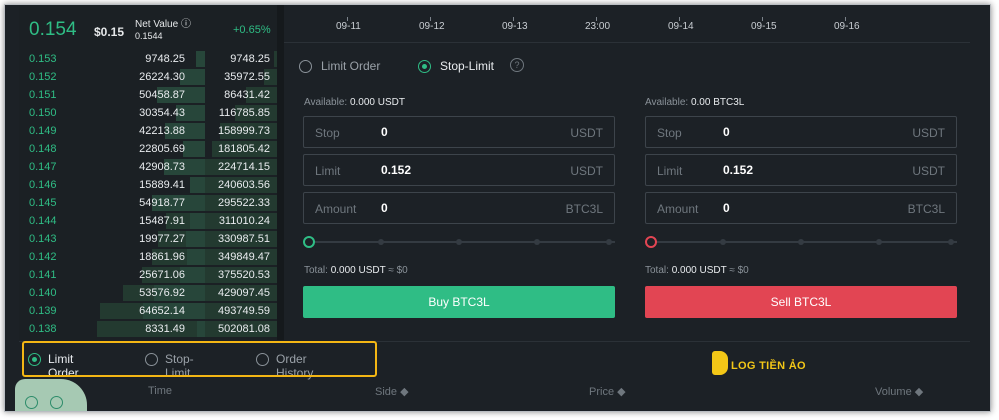 This screenshot has width=999, height=420. What do you see at coordinates (199, 359) in the screenshot?
I see `highlight-box` at bounding box center [199, 359].